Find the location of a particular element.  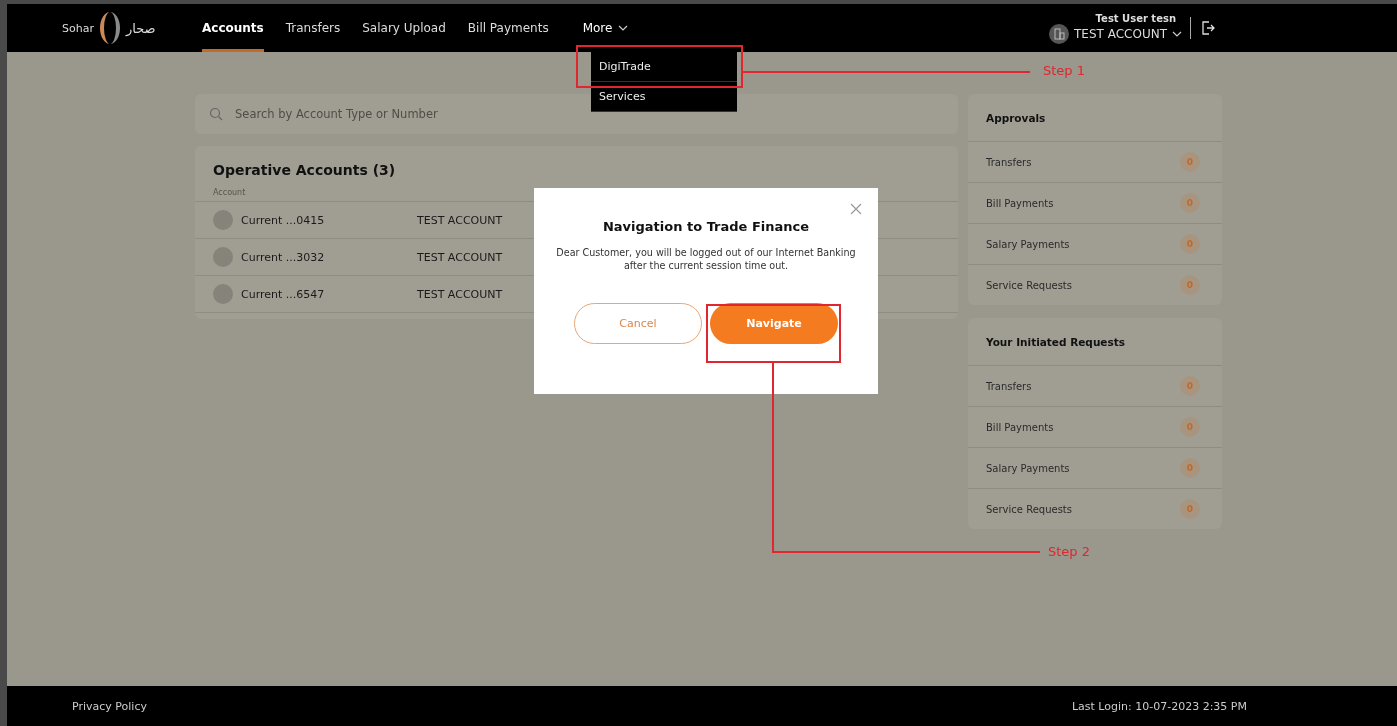

logout-icon is located at coordinates (1208, 28).